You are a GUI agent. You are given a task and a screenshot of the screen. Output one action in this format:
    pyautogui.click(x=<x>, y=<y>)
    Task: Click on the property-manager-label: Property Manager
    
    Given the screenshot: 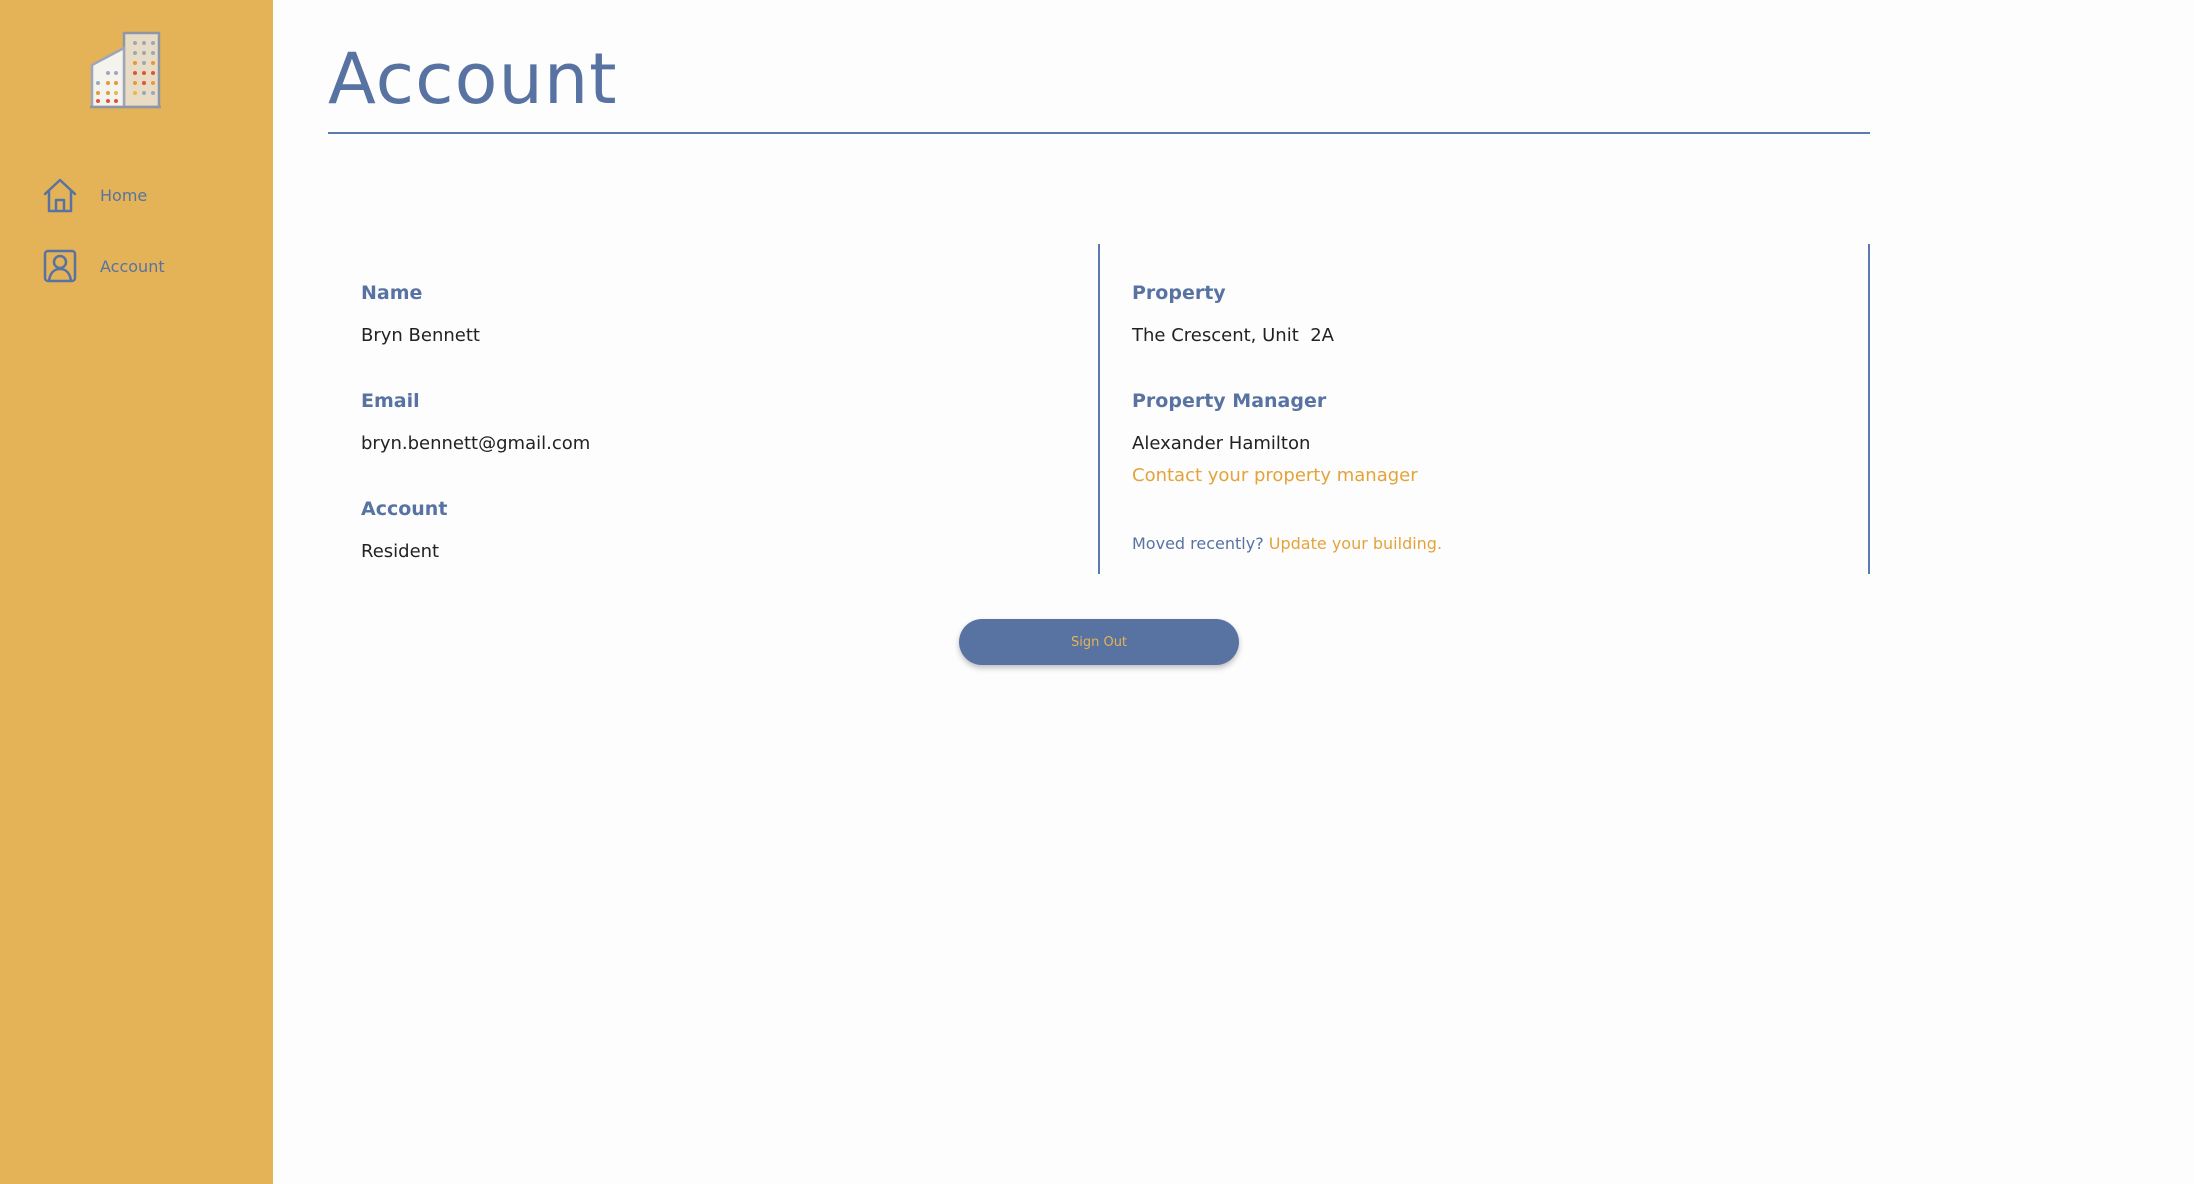 What is the action you would take?
    pyautogui.click(x=1229, y=401)
    